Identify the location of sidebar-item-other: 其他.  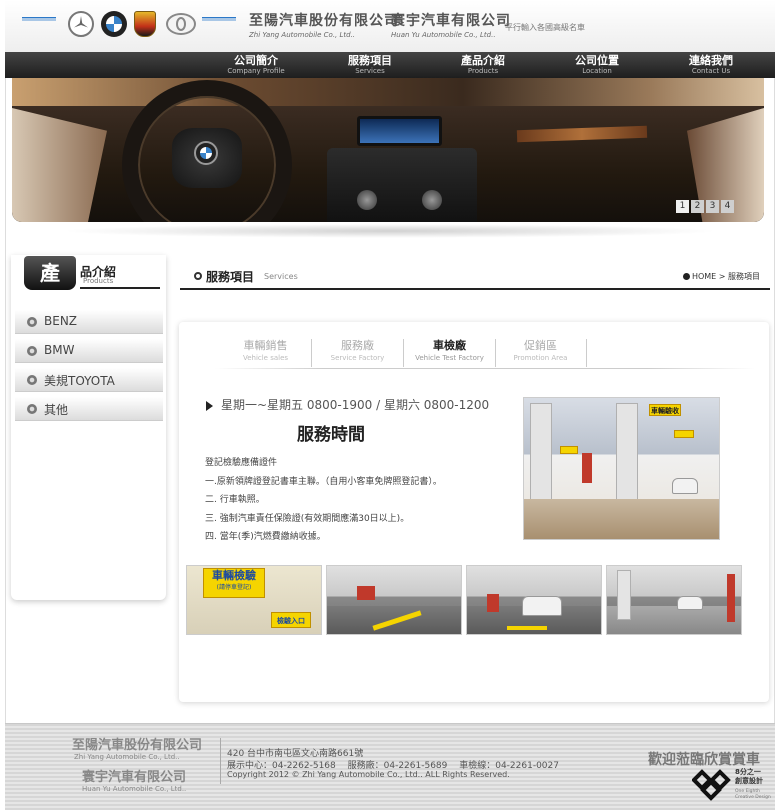
(89, 409).